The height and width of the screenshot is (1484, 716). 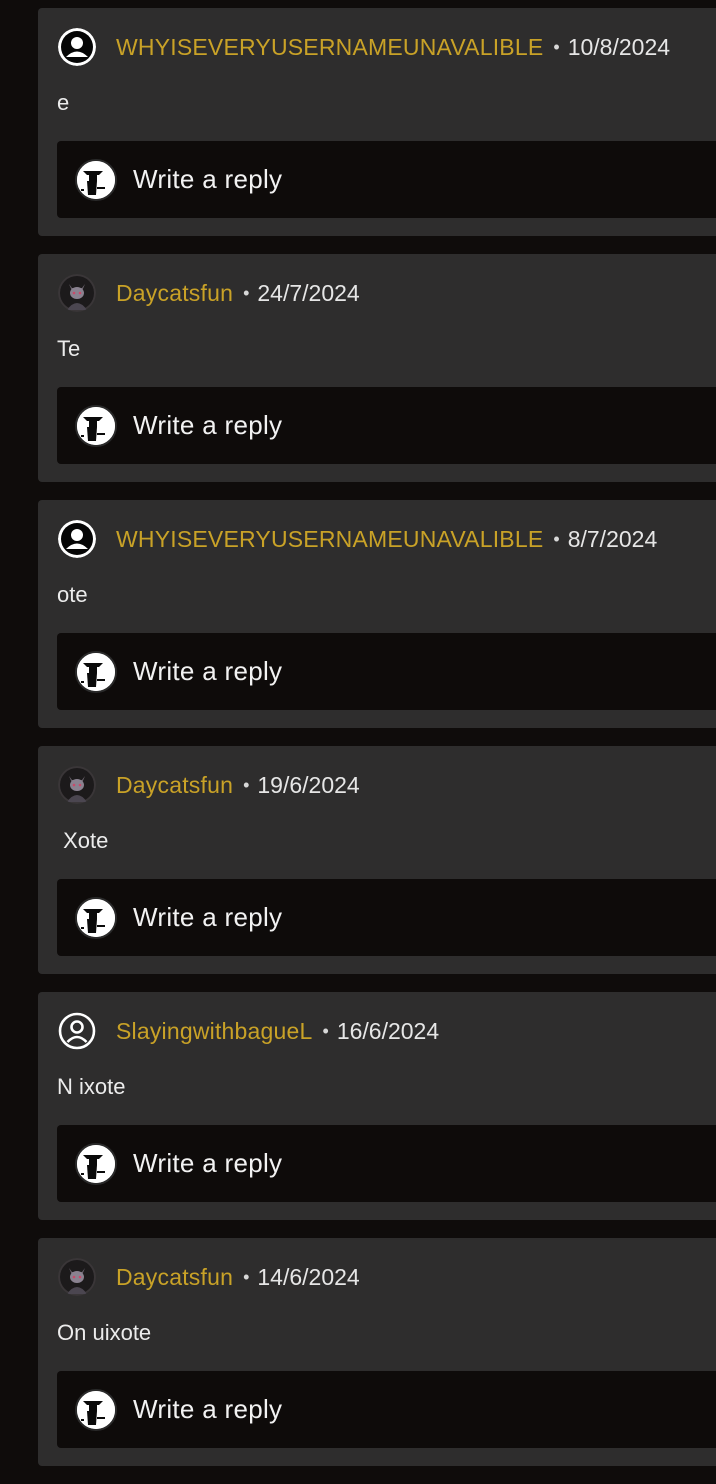 I want to click on comment-header: Daycatsfun • 14/6/2024, so click(x=209, y=1277).